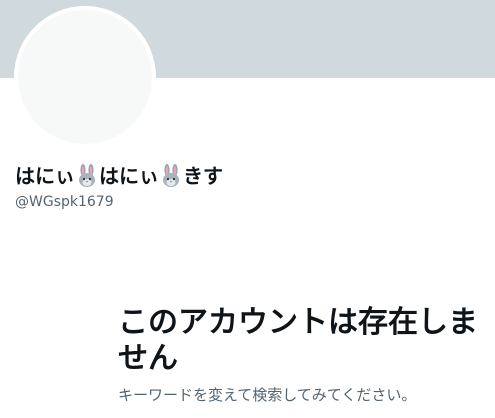  What do you see at coordinates (85, 77) in the screenshot?
I see `avatar` at bounding box center [85, 77].